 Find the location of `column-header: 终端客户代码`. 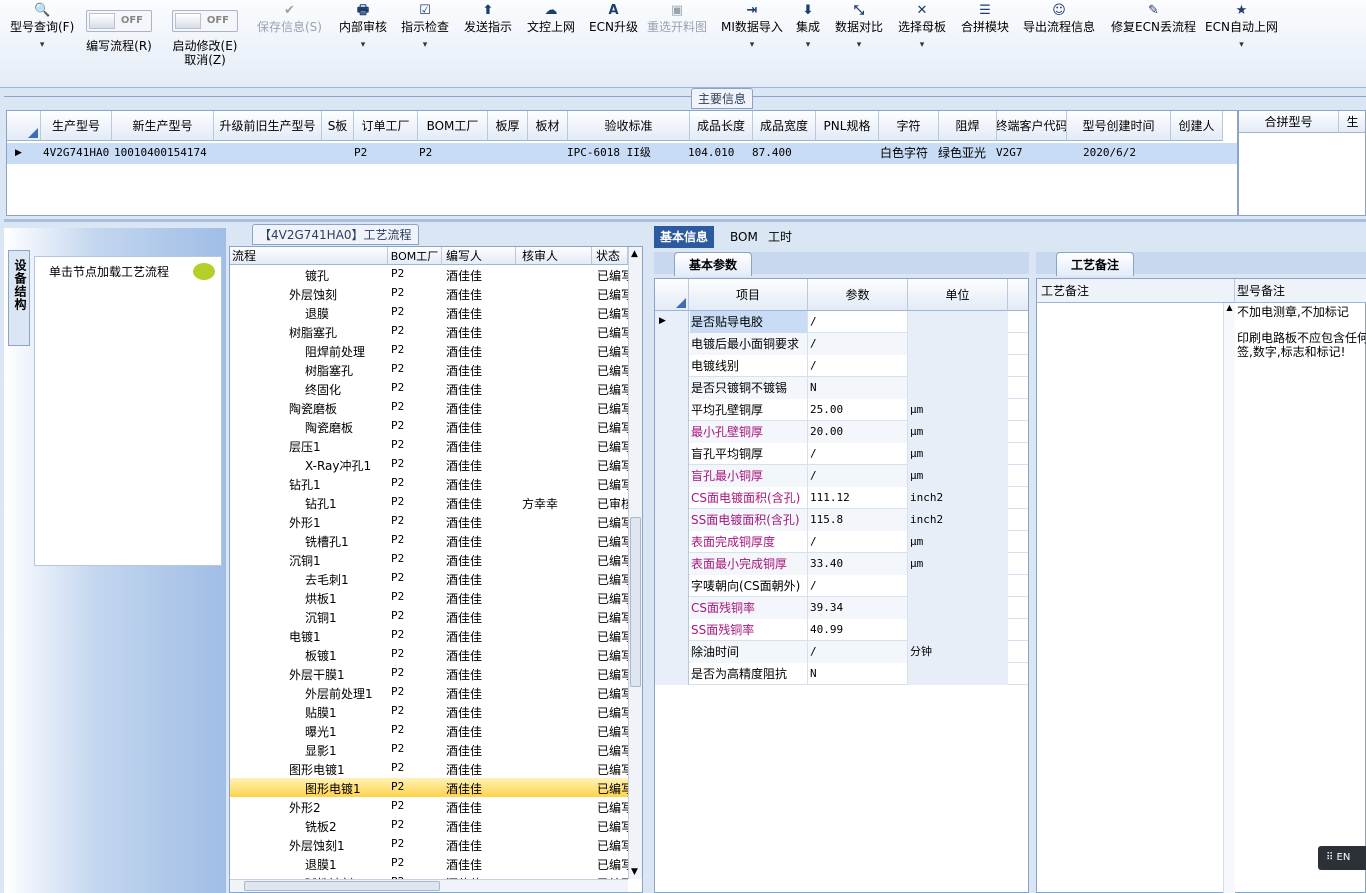

column-header: 终端客户代码 is located at coordinates (1032, 126).